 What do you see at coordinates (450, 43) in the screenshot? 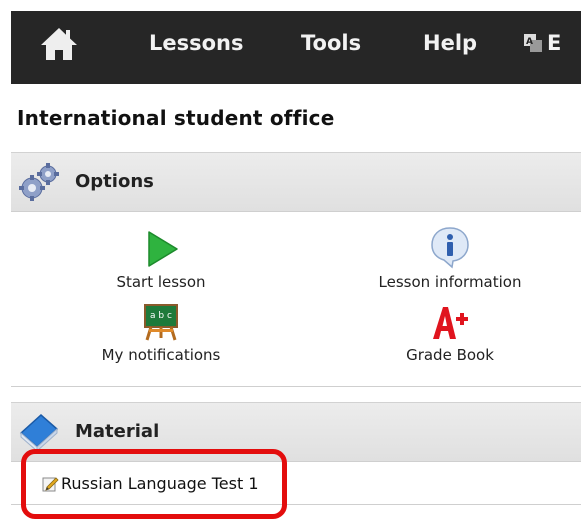
I see `nav-help: Help` at bounding box center [450, 43].